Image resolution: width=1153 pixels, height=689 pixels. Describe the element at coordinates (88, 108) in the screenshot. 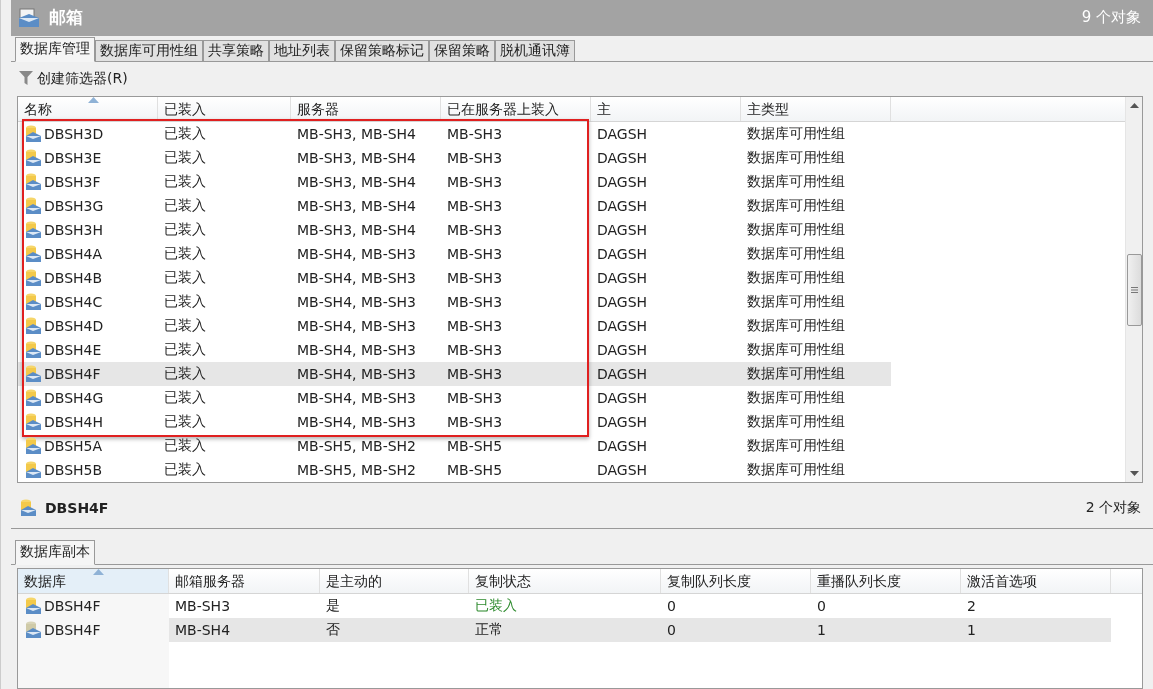

I see `column-header: 名称` at that location.